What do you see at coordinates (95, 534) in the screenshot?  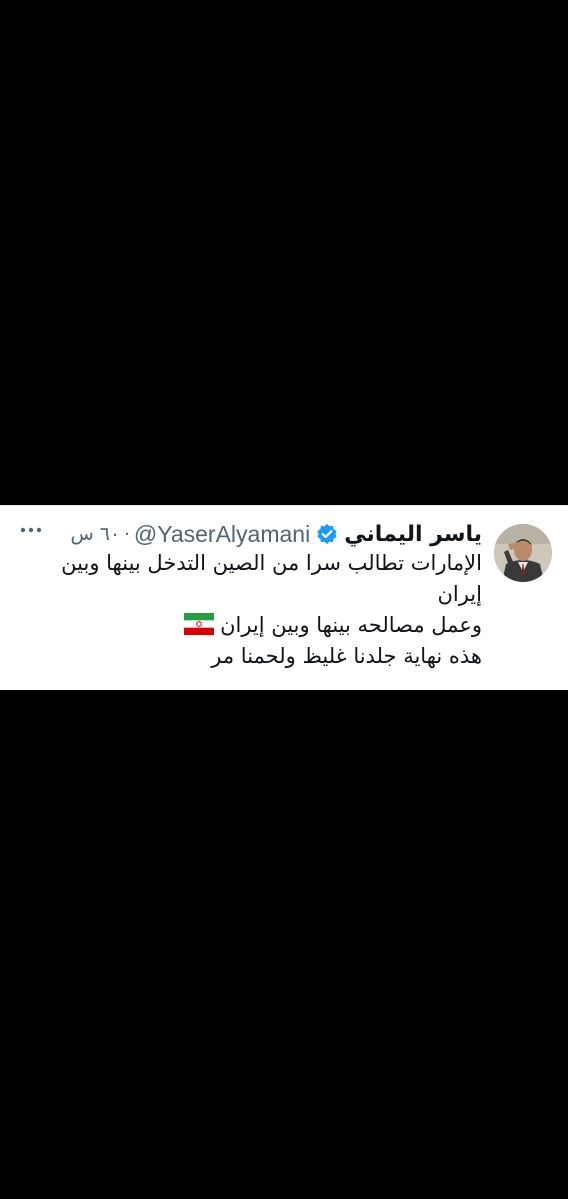 I see `timestamp: ٦٠ س` at bounding box center [95, 534].